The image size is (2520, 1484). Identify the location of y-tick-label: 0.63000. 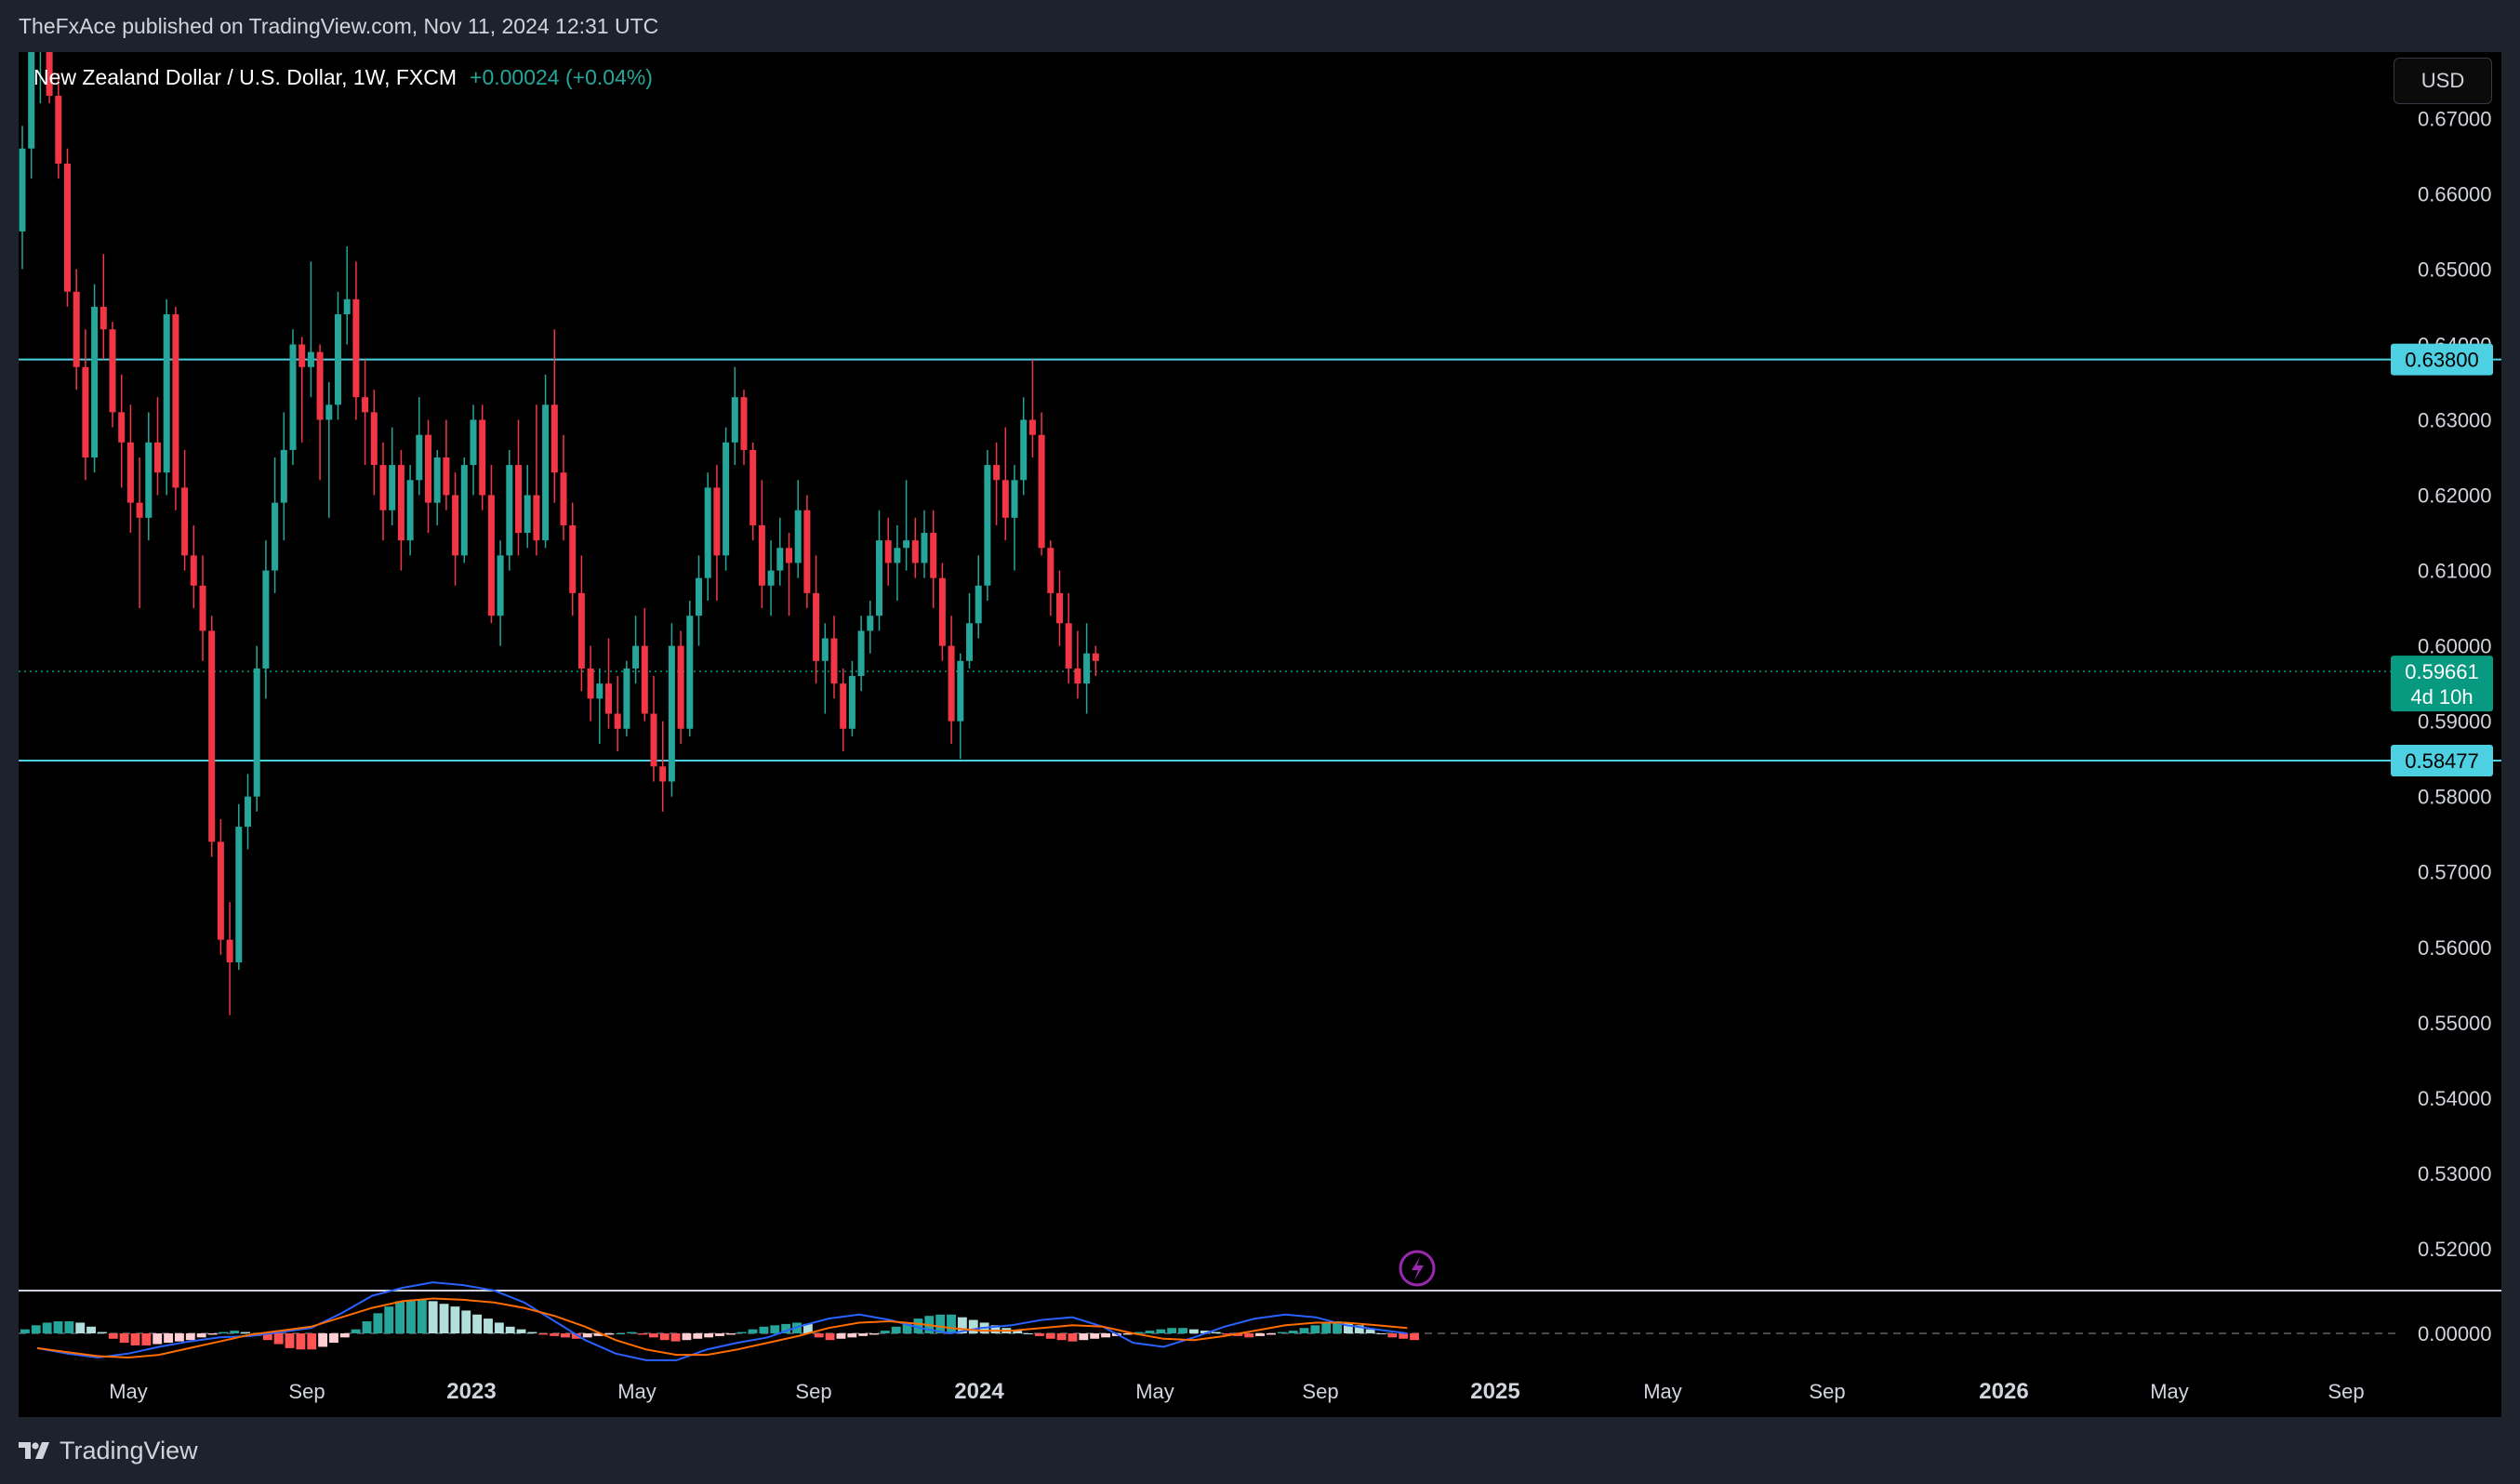
(2455, 419).